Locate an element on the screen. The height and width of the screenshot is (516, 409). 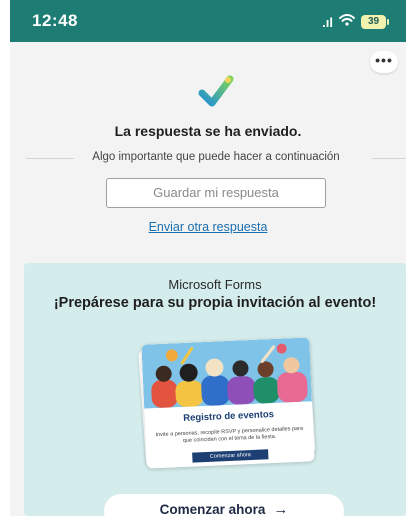
status-bar: 12:48 .ıl 39 is located at coordinates (208, 21).